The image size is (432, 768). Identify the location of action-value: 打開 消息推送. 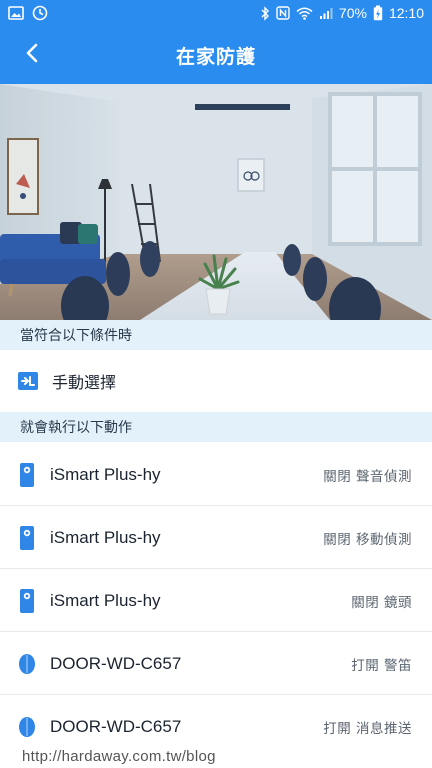
(367, 728).